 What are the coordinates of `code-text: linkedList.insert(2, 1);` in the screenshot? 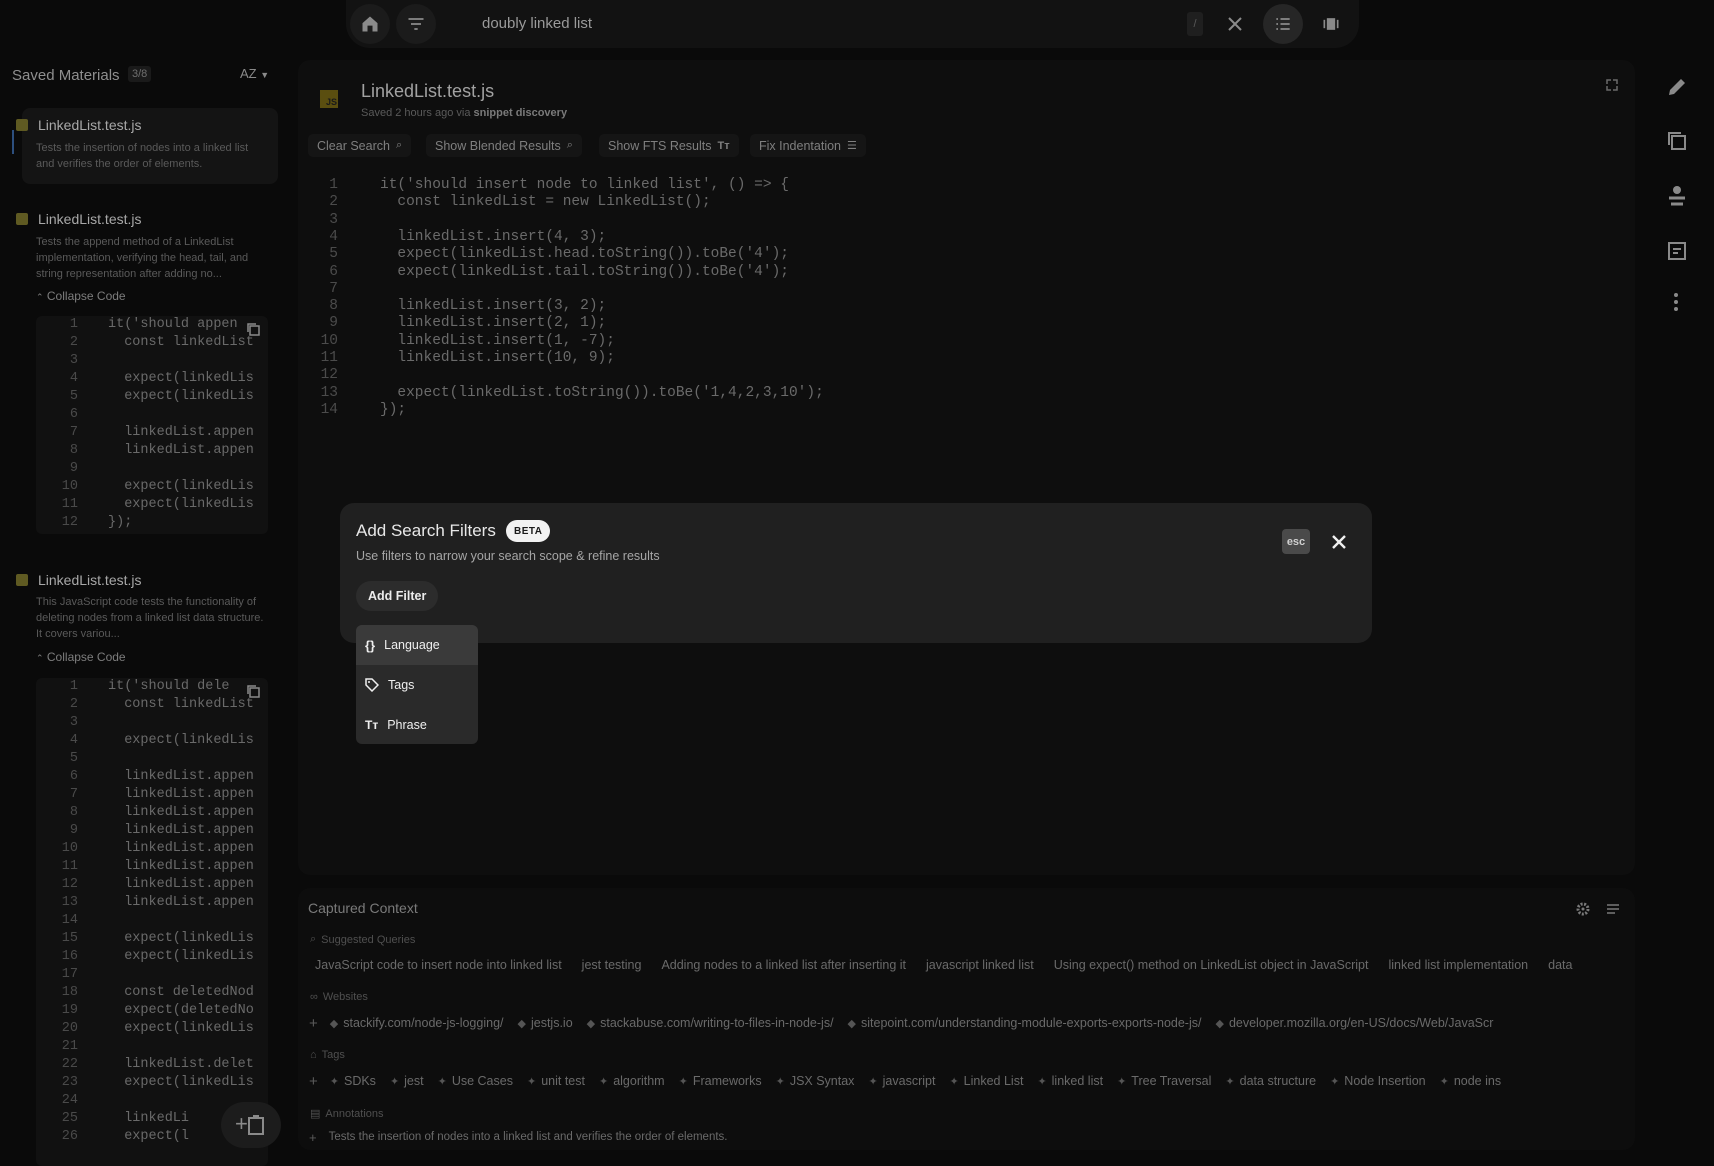 It's located at (493, 323).